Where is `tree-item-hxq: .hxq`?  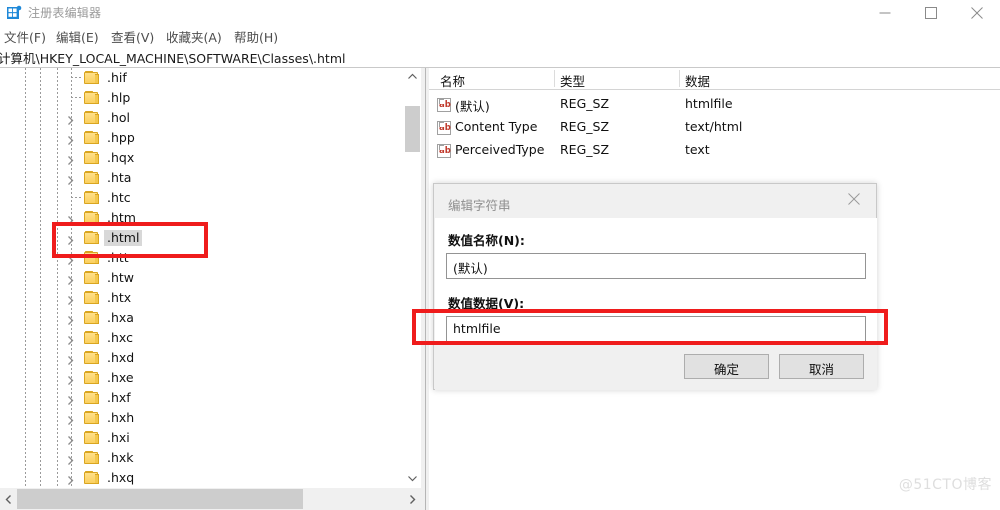 tree-item-hxq: .hxq is located at coordinates (202, 477).